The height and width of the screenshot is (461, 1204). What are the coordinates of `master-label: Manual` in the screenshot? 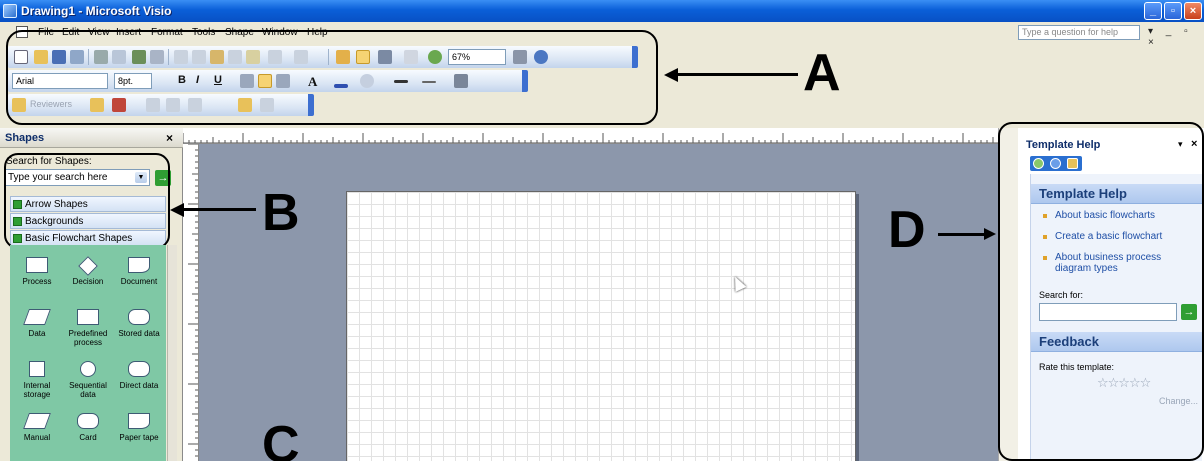 It's located at (37, 437).